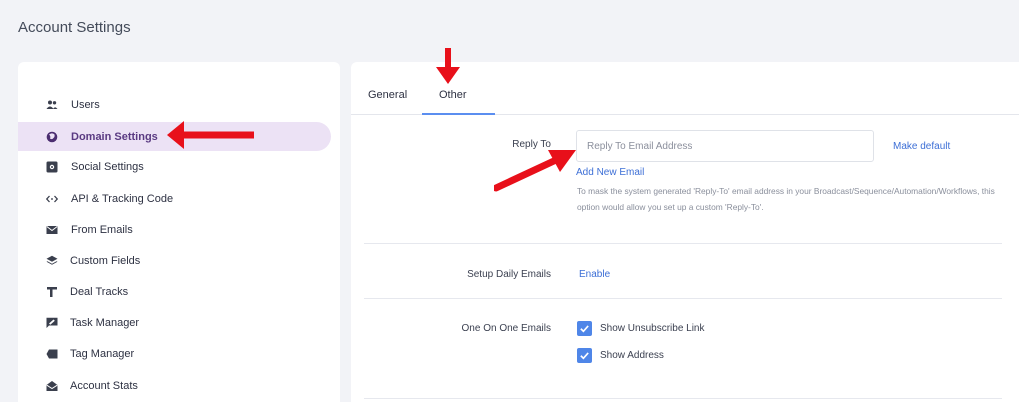 This screenshot has width=1019, height=402. What do you see at coordinates (210, 135) in the screenshot?
I see `annotation-arrow-left-icon` at bounding box center [210, 135].